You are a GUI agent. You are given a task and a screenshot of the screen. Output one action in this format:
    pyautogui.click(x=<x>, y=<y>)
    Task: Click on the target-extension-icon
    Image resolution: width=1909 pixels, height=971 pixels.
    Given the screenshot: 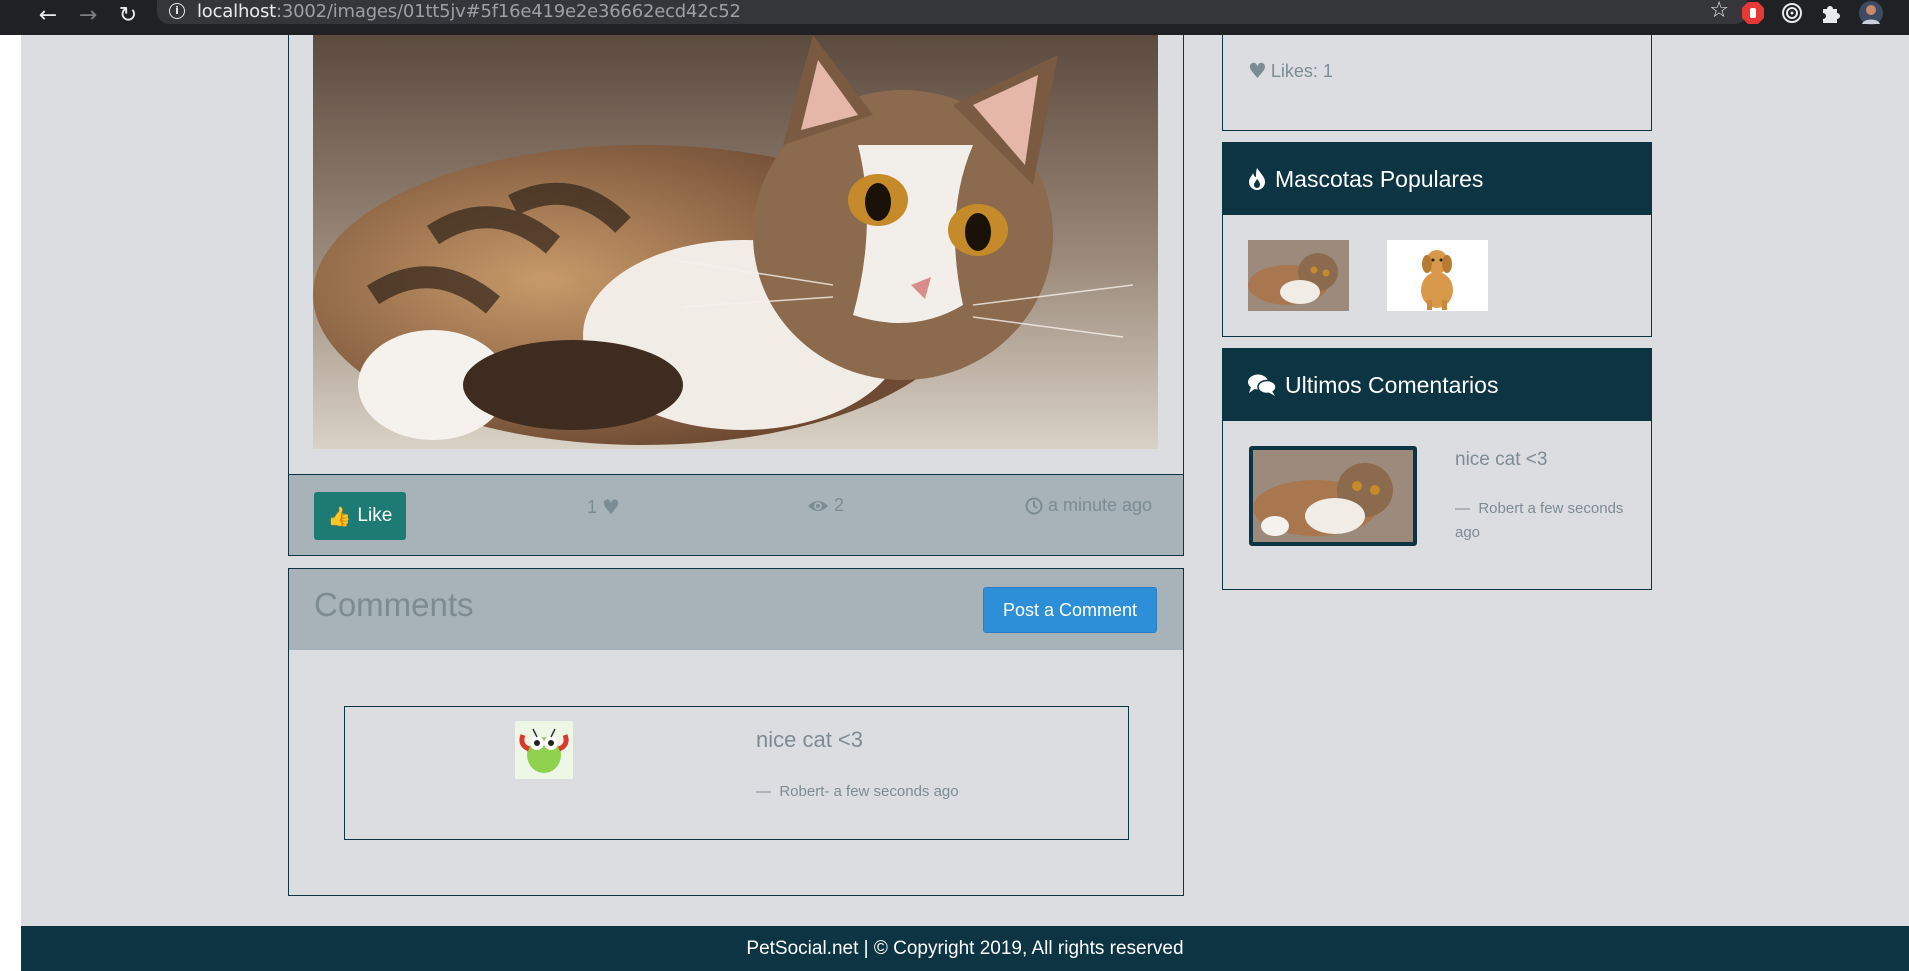 What is the action you would take?
    pyautogui.click(x=1792, y=13)
    